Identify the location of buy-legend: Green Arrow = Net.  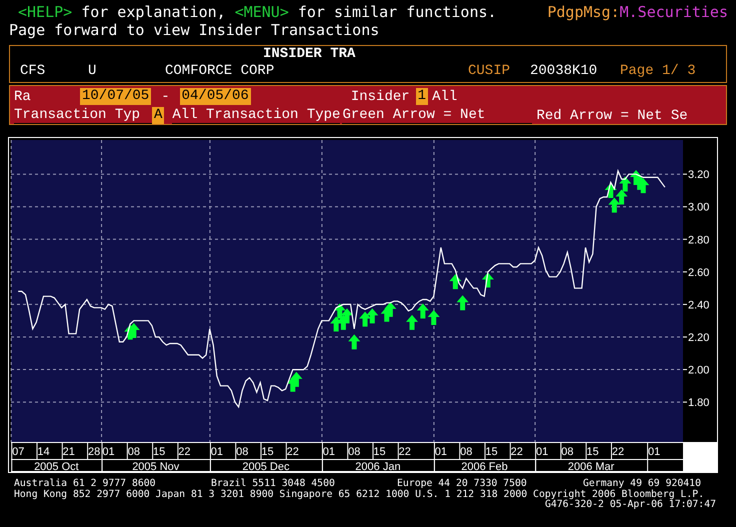
(437, 115).